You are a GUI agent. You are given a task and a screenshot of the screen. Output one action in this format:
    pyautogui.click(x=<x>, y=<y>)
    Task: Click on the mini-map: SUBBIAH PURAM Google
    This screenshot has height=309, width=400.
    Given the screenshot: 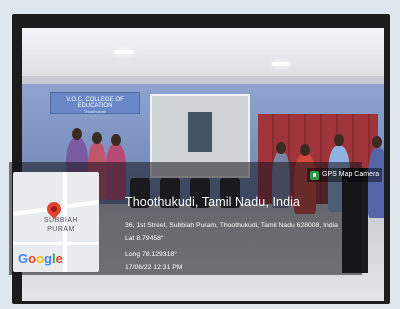 What is the action you would take?
    pyautogui.click(x=56, y=222)
    